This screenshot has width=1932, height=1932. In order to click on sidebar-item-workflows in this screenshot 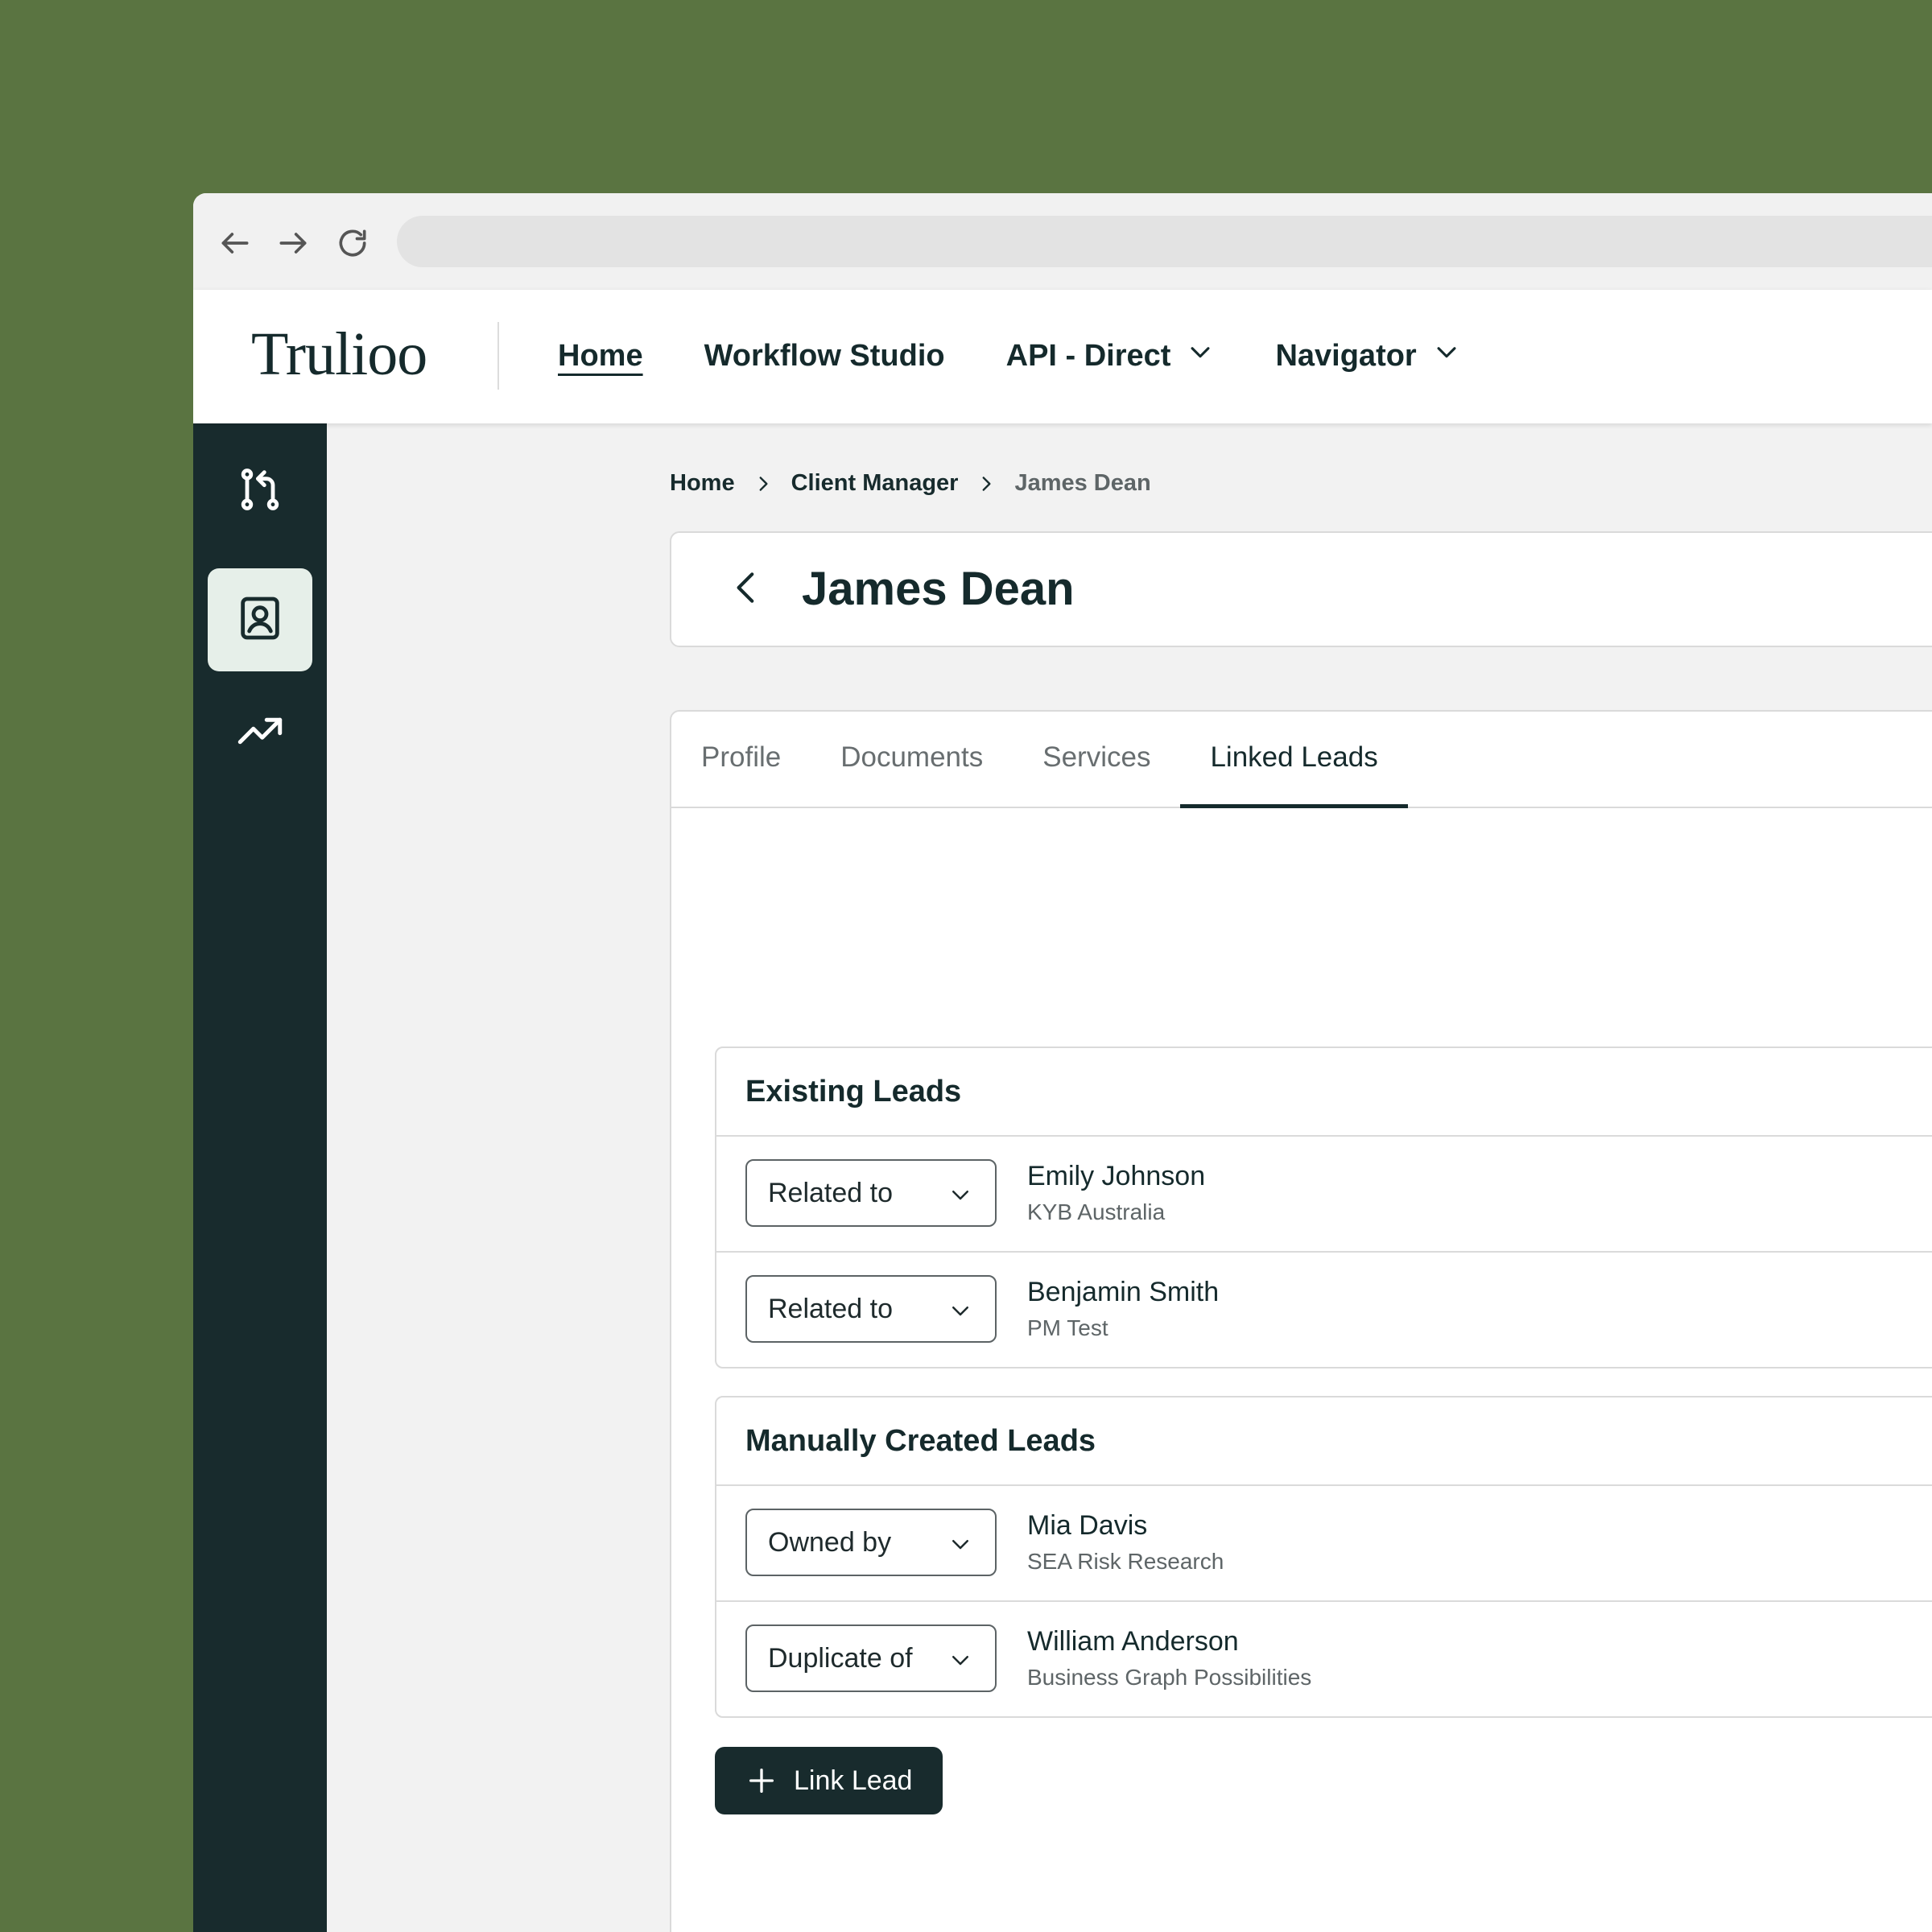, I will do `click(260, 491)`.